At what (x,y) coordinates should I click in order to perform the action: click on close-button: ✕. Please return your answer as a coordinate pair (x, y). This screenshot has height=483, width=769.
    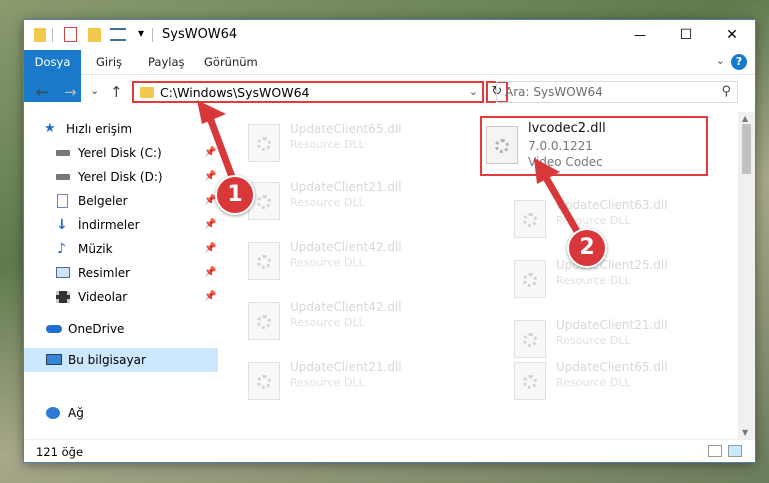
    Looking at the image, I should click on (732, 35).